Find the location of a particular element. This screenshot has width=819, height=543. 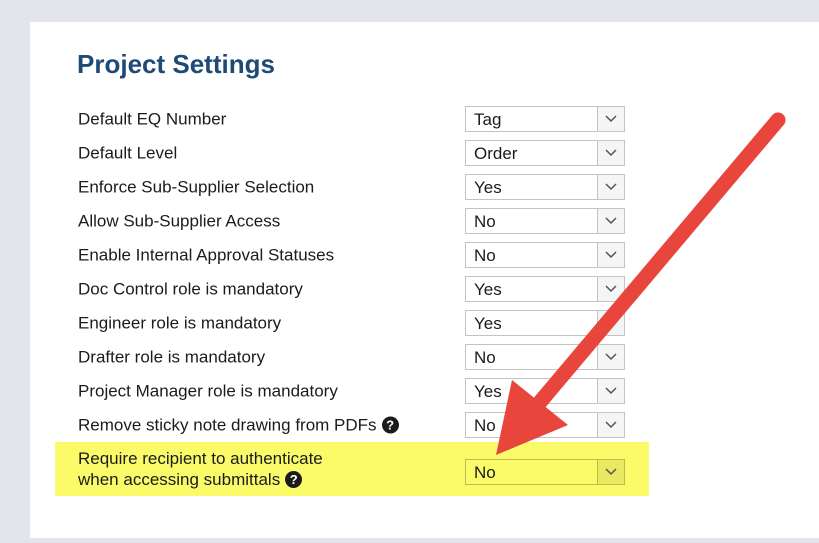

setting-row-doc-control-role: Doc Control role is mandatory Yes is located at coordinates (358, 289).